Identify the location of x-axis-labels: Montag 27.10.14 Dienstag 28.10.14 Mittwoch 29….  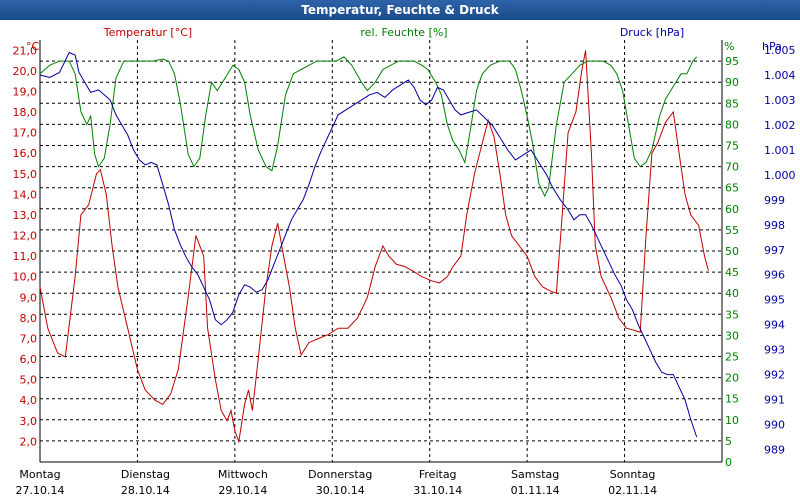
(337, 482).